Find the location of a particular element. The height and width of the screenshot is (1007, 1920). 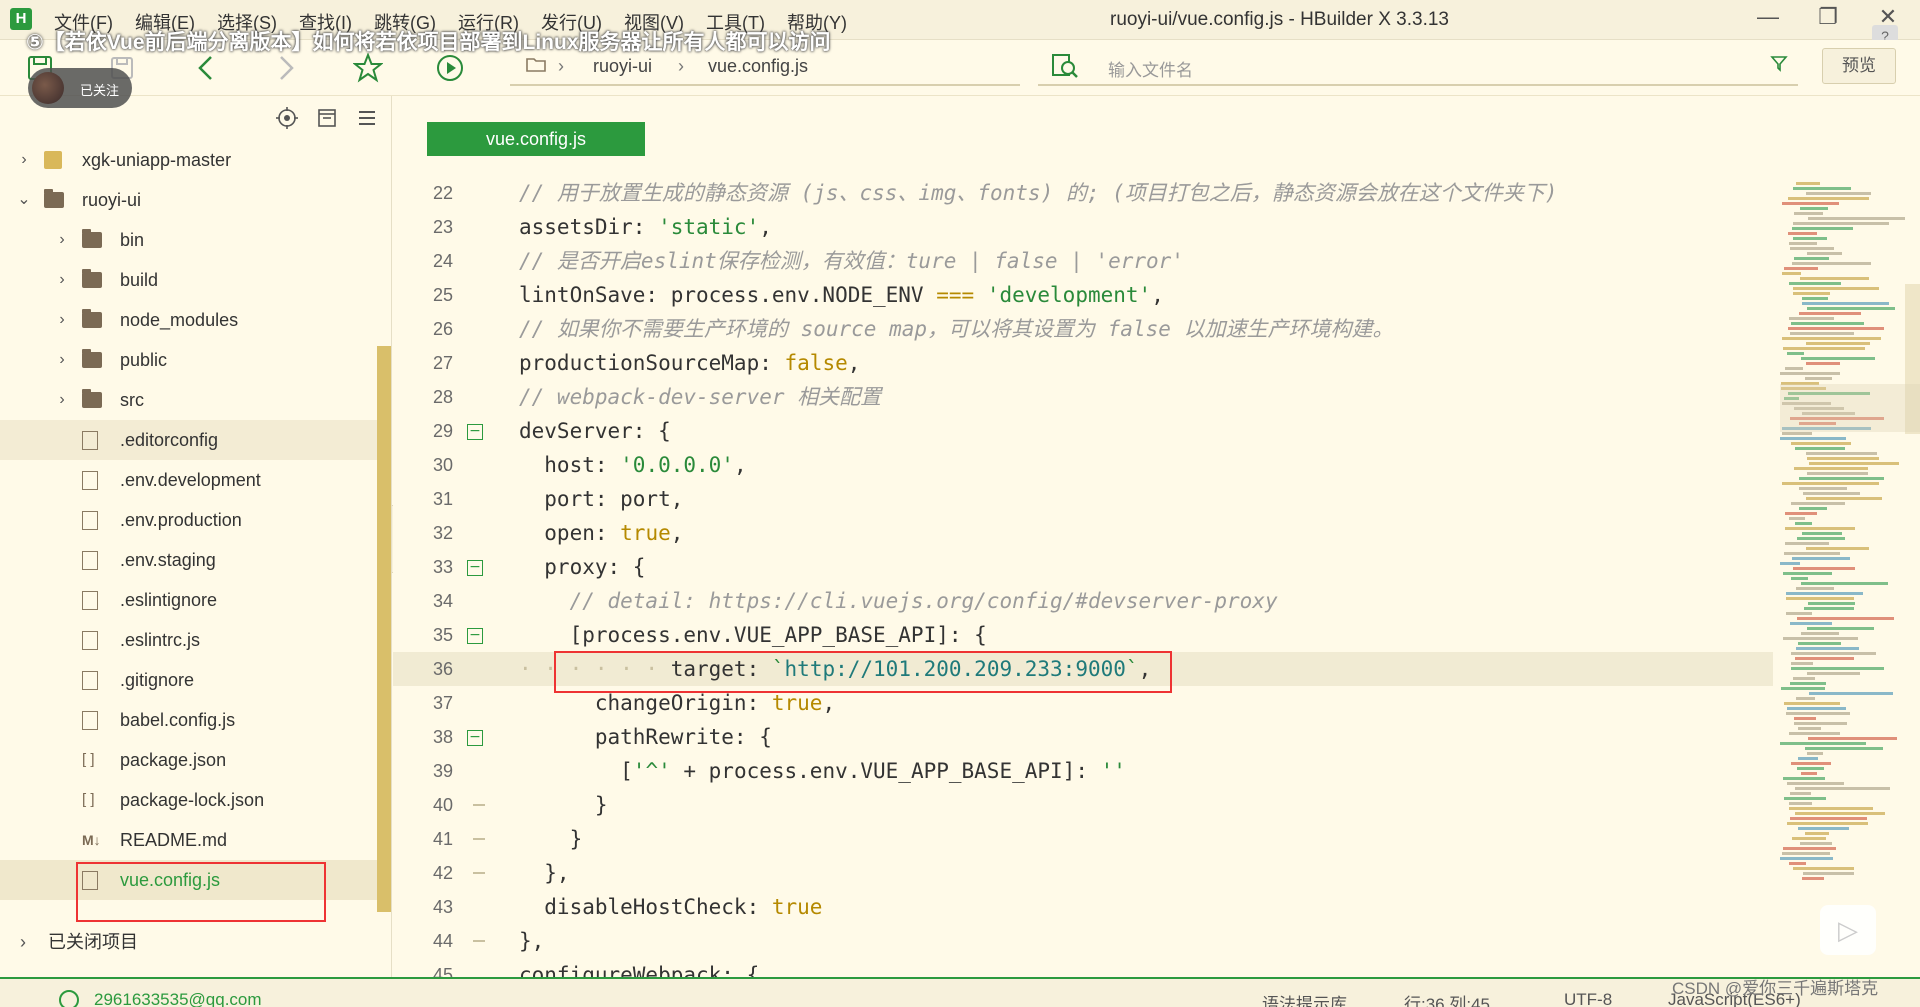

locate-icon is located at coordinates (287, 118).